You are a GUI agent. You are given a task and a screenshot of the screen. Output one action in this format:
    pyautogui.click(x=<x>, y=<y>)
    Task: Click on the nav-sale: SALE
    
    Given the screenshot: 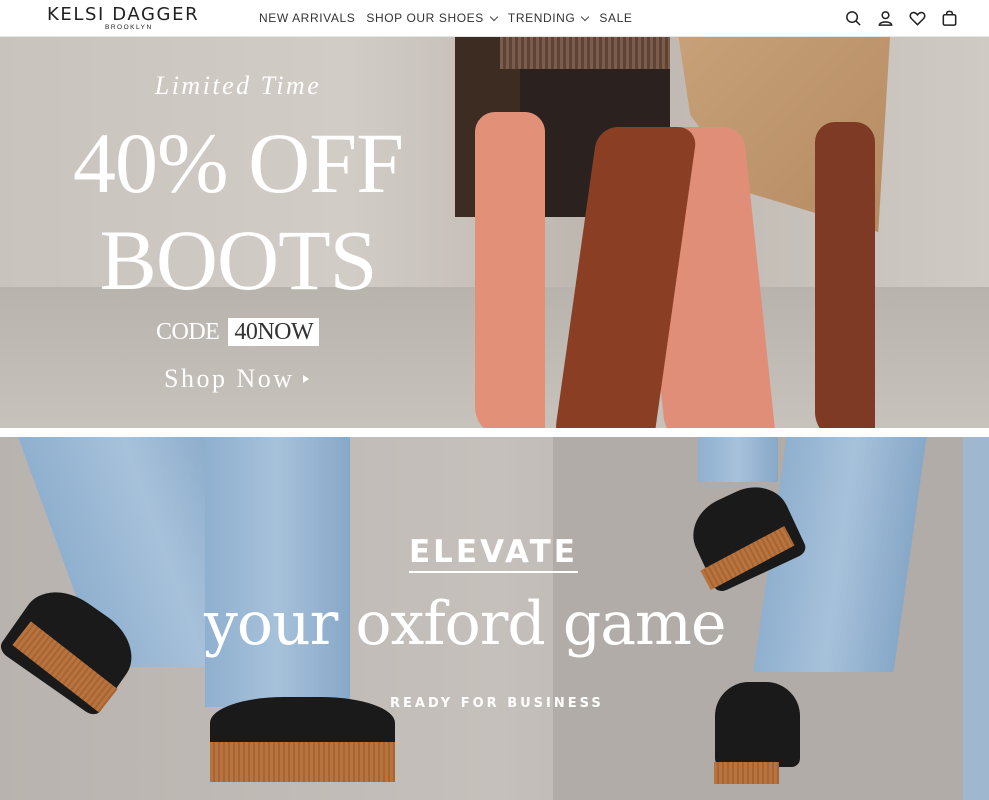 What is the action you would take?
    pyautogui.click(x=615, y=18)
    